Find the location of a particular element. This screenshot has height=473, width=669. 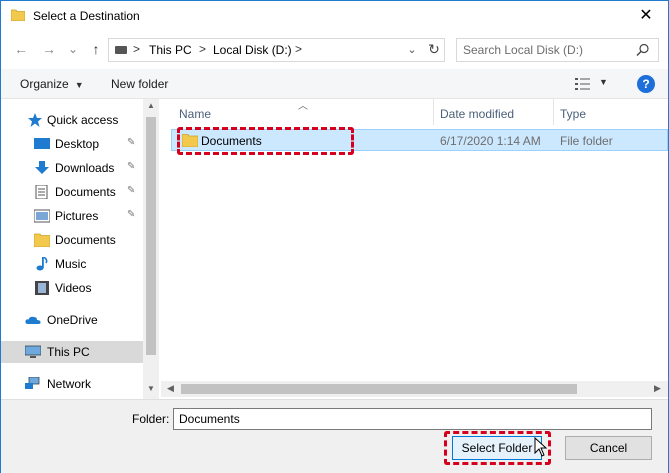

videos-icon is located at coordinates (42, 288).